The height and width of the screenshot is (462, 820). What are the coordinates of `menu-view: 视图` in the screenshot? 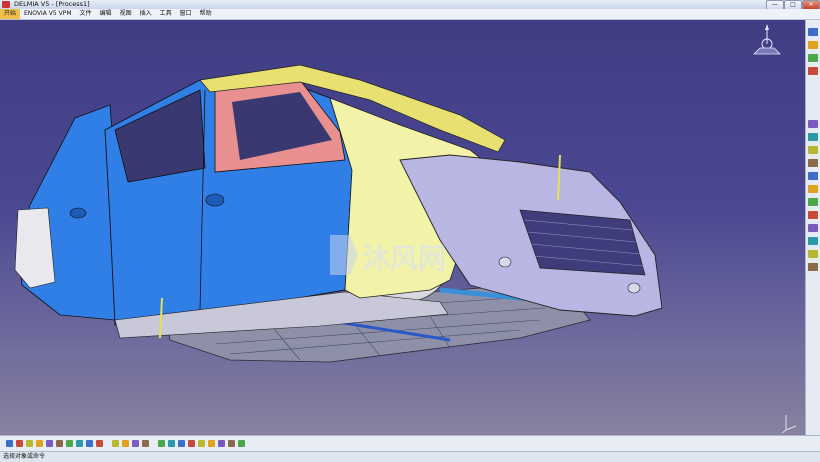 It's located at (126, 14).